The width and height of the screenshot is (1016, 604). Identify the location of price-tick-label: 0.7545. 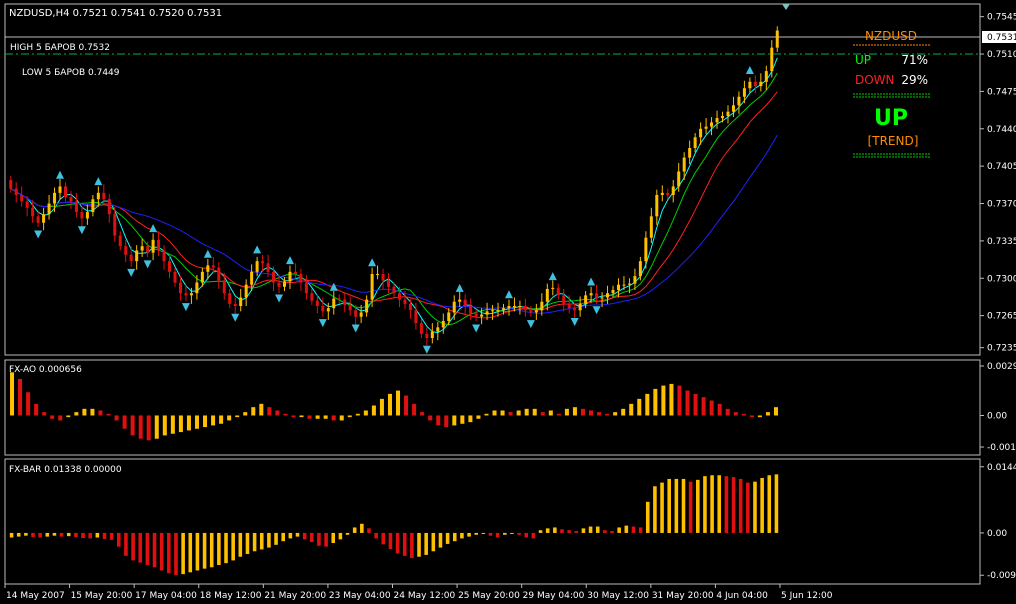
(1001, 18).